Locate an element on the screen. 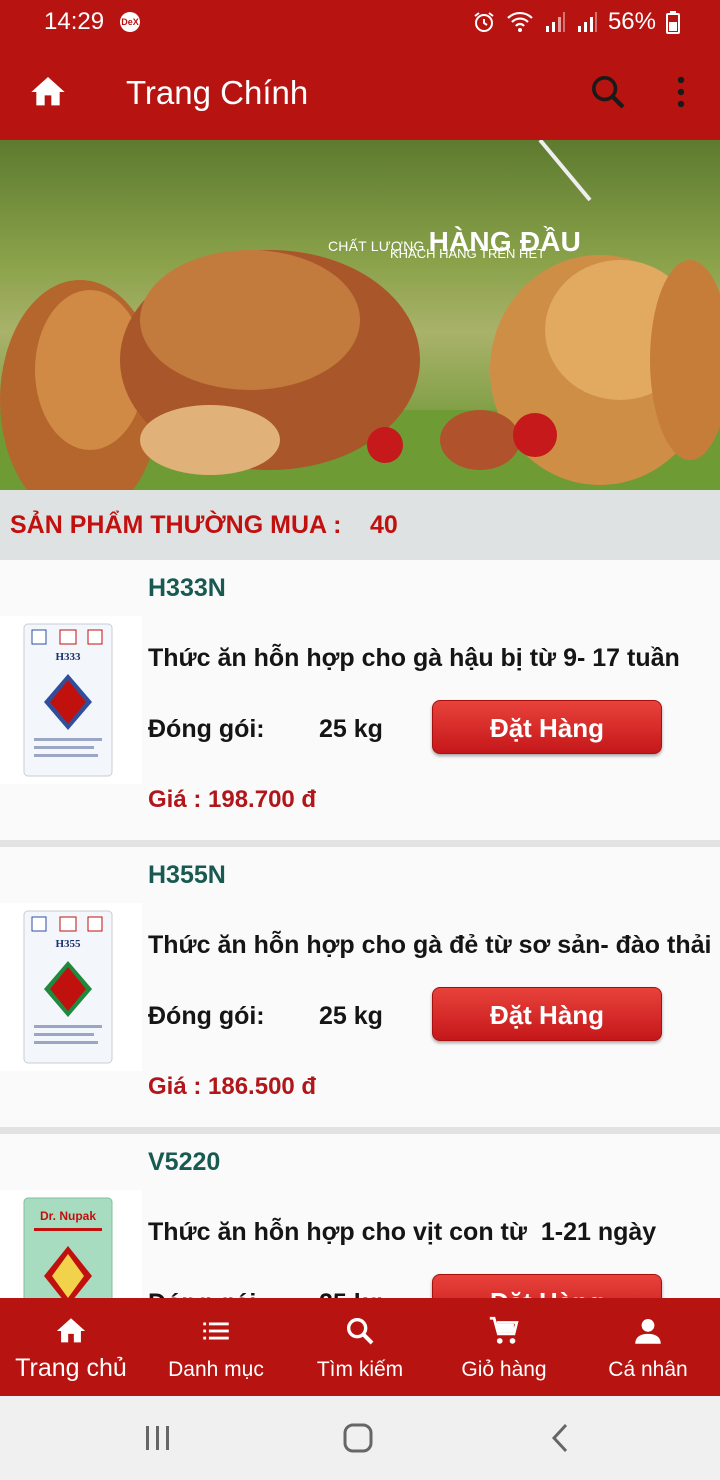 The image size is (720, 1480). battery-level: 56% is located at coordinates (631, 21).